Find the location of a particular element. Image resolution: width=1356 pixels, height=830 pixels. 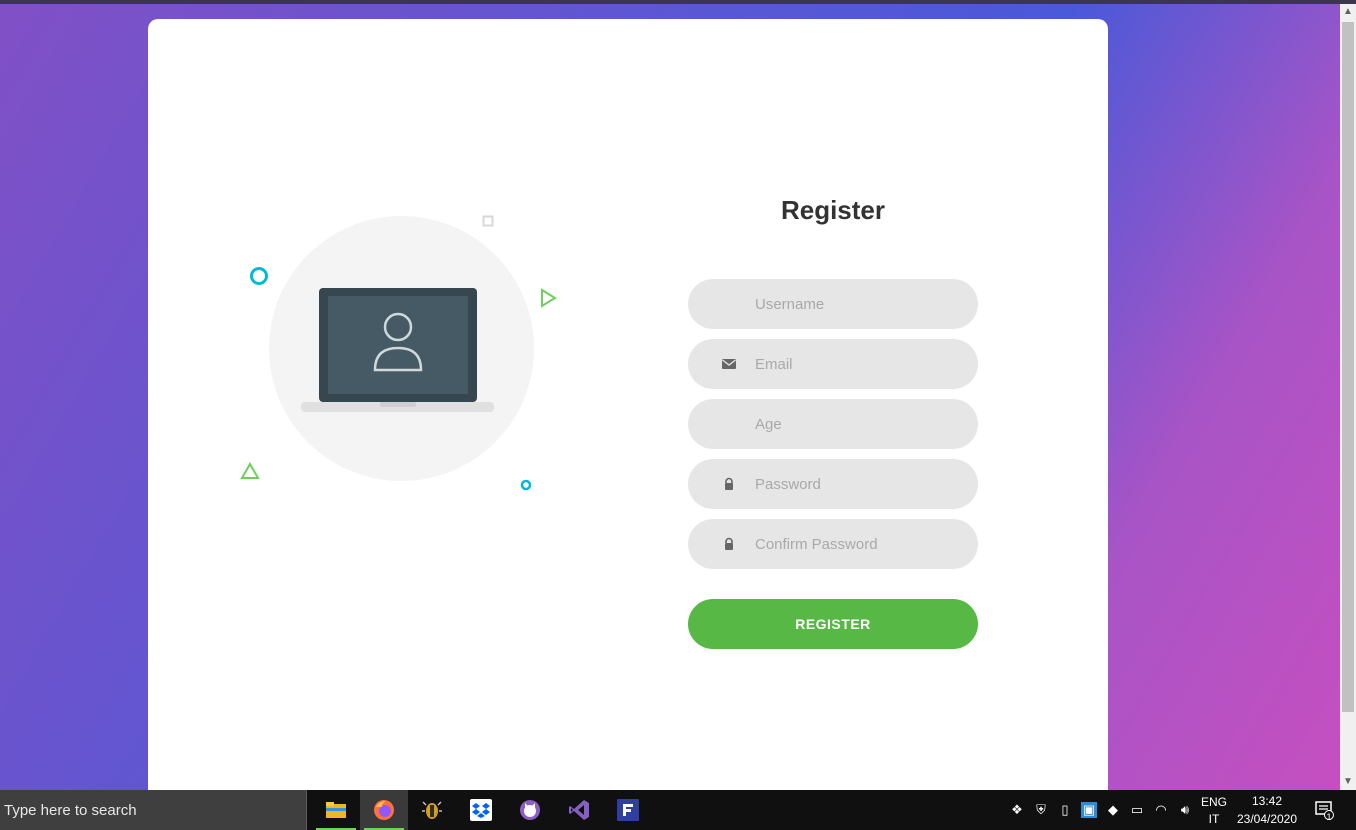

dropbox-button is located at coordinates (481, 810).